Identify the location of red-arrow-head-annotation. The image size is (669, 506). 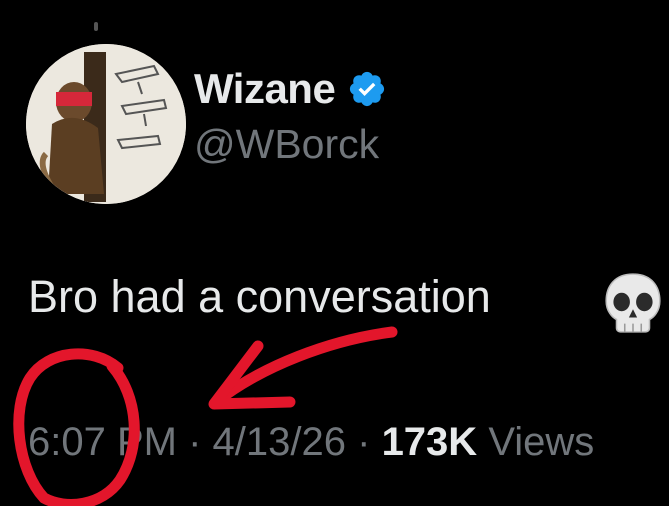
(252, 375).